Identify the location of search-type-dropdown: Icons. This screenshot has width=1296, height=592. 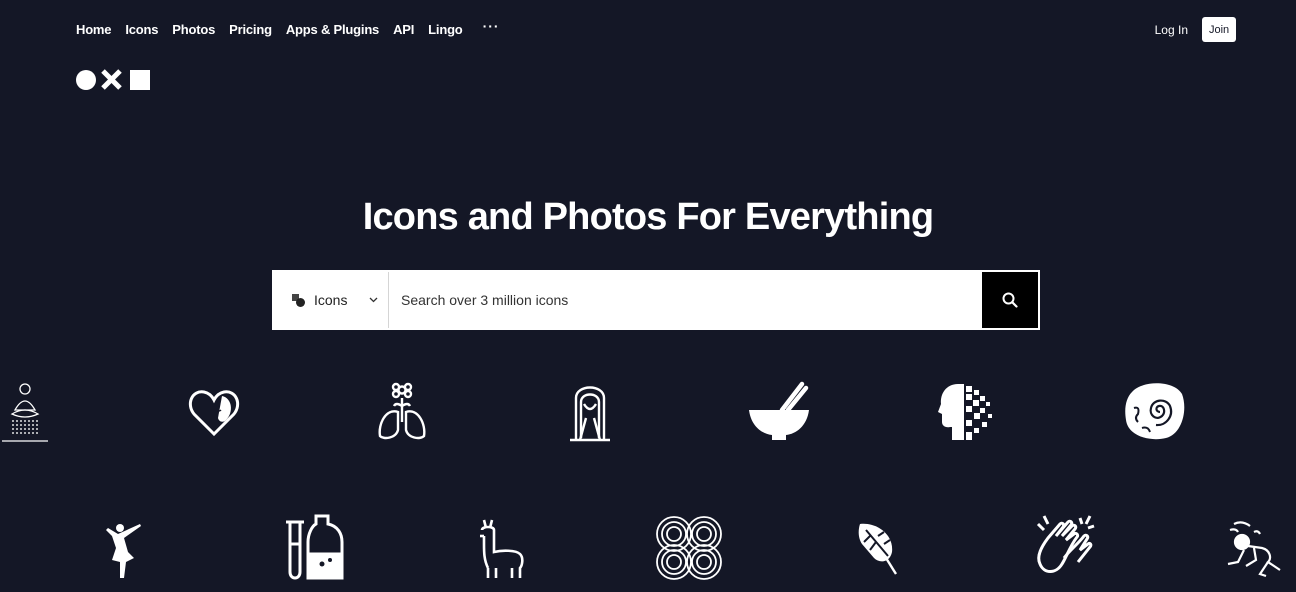
(331, 300).